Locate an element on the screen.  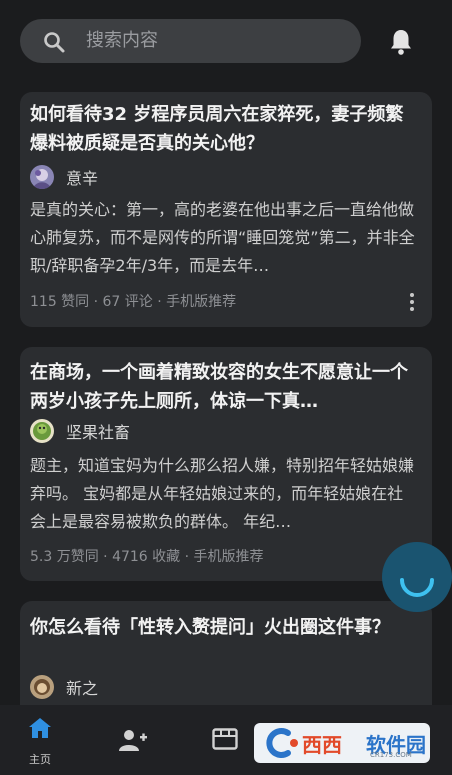
card-author: 坚果社畜 is located at coordinates (80, 431).